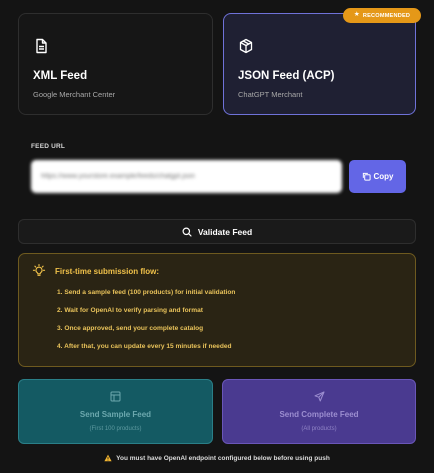  Describe the element at coordinates (115, 429) in the screenshot. I see `send-sample-subtitle: (First 100 products)` at that location.